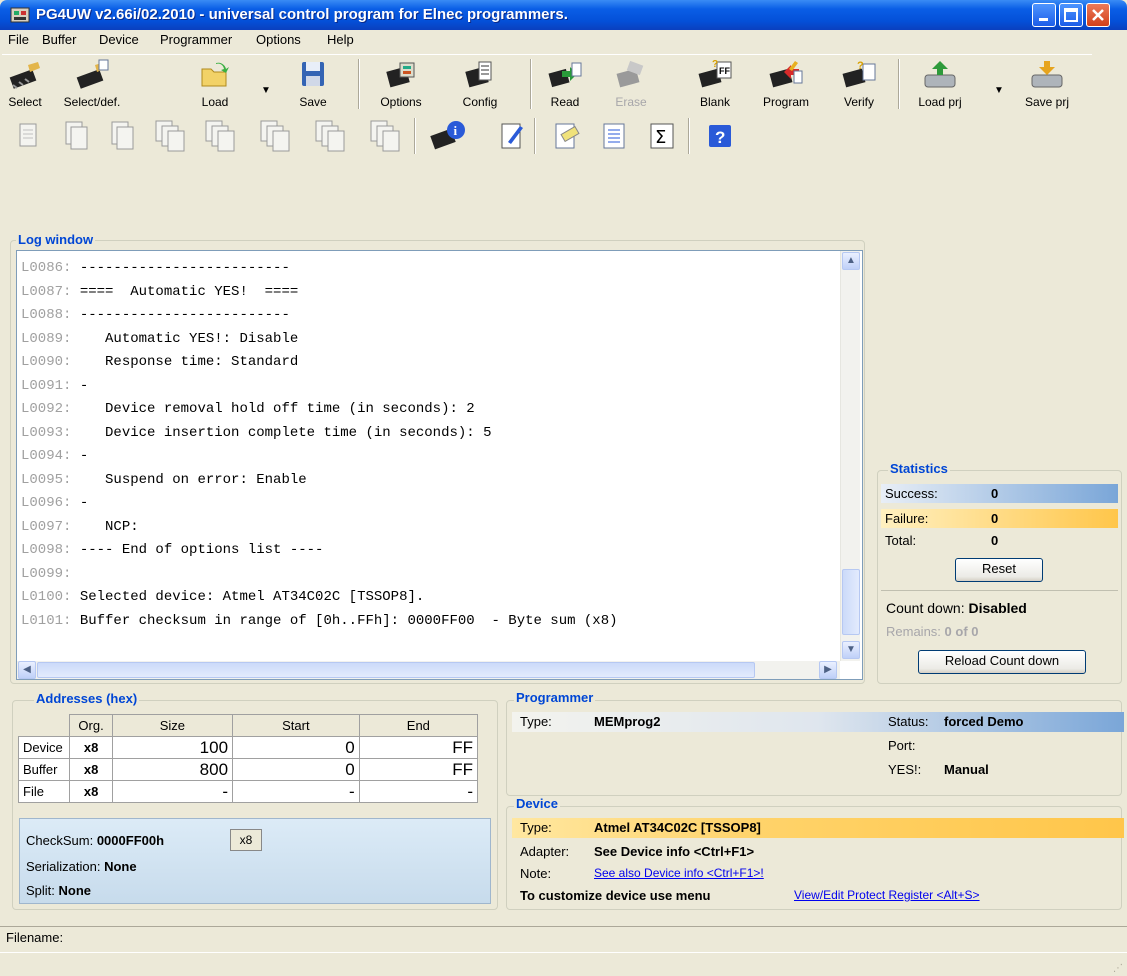 This screenshot has height=976, width=1127. I want to click on reset-button: Reset, so click(999, 570).